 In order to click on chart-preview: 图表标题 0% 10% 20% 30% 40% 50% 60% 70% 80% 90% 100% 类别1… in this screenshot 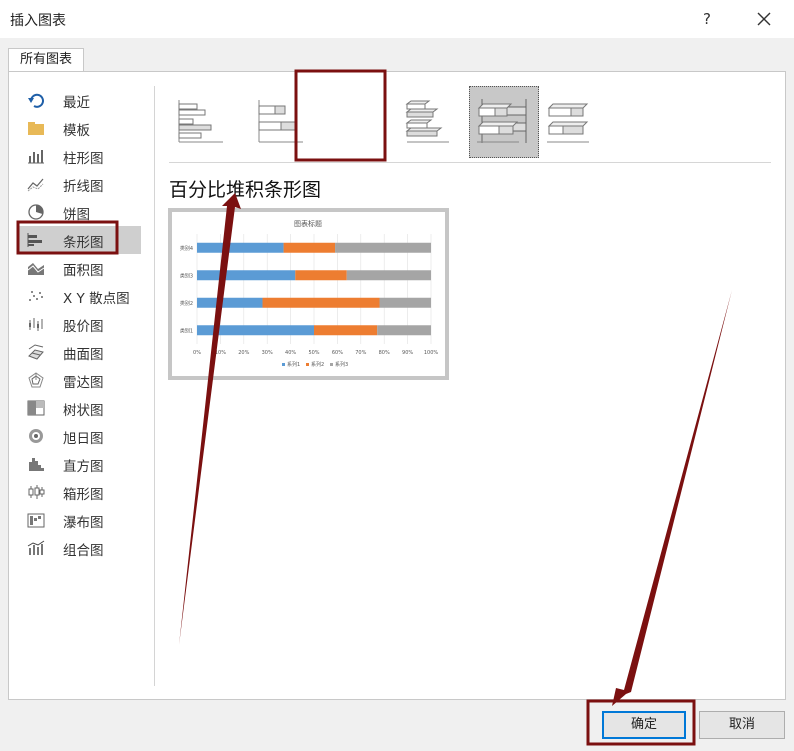, I will do `click(308, 294)`.